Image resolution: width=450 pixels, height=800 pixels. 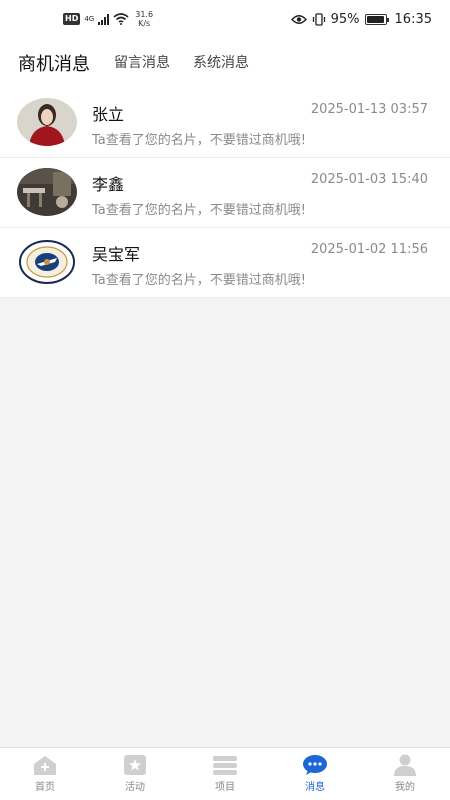 I want to click on bottom-tab-bar: 首页 活动 项目 消息 我的, so click(x=225, y=773).